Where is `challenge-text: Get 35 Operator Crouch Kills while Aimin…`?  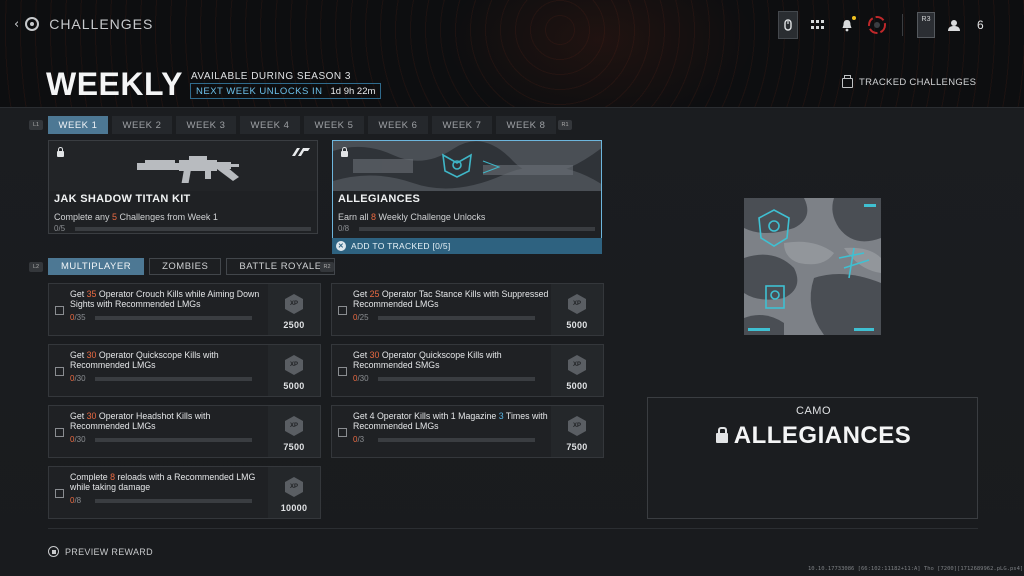
challenge-text: Get 35 Operator Crouch Kills while Aimin… is located at coordinates (165, 299).